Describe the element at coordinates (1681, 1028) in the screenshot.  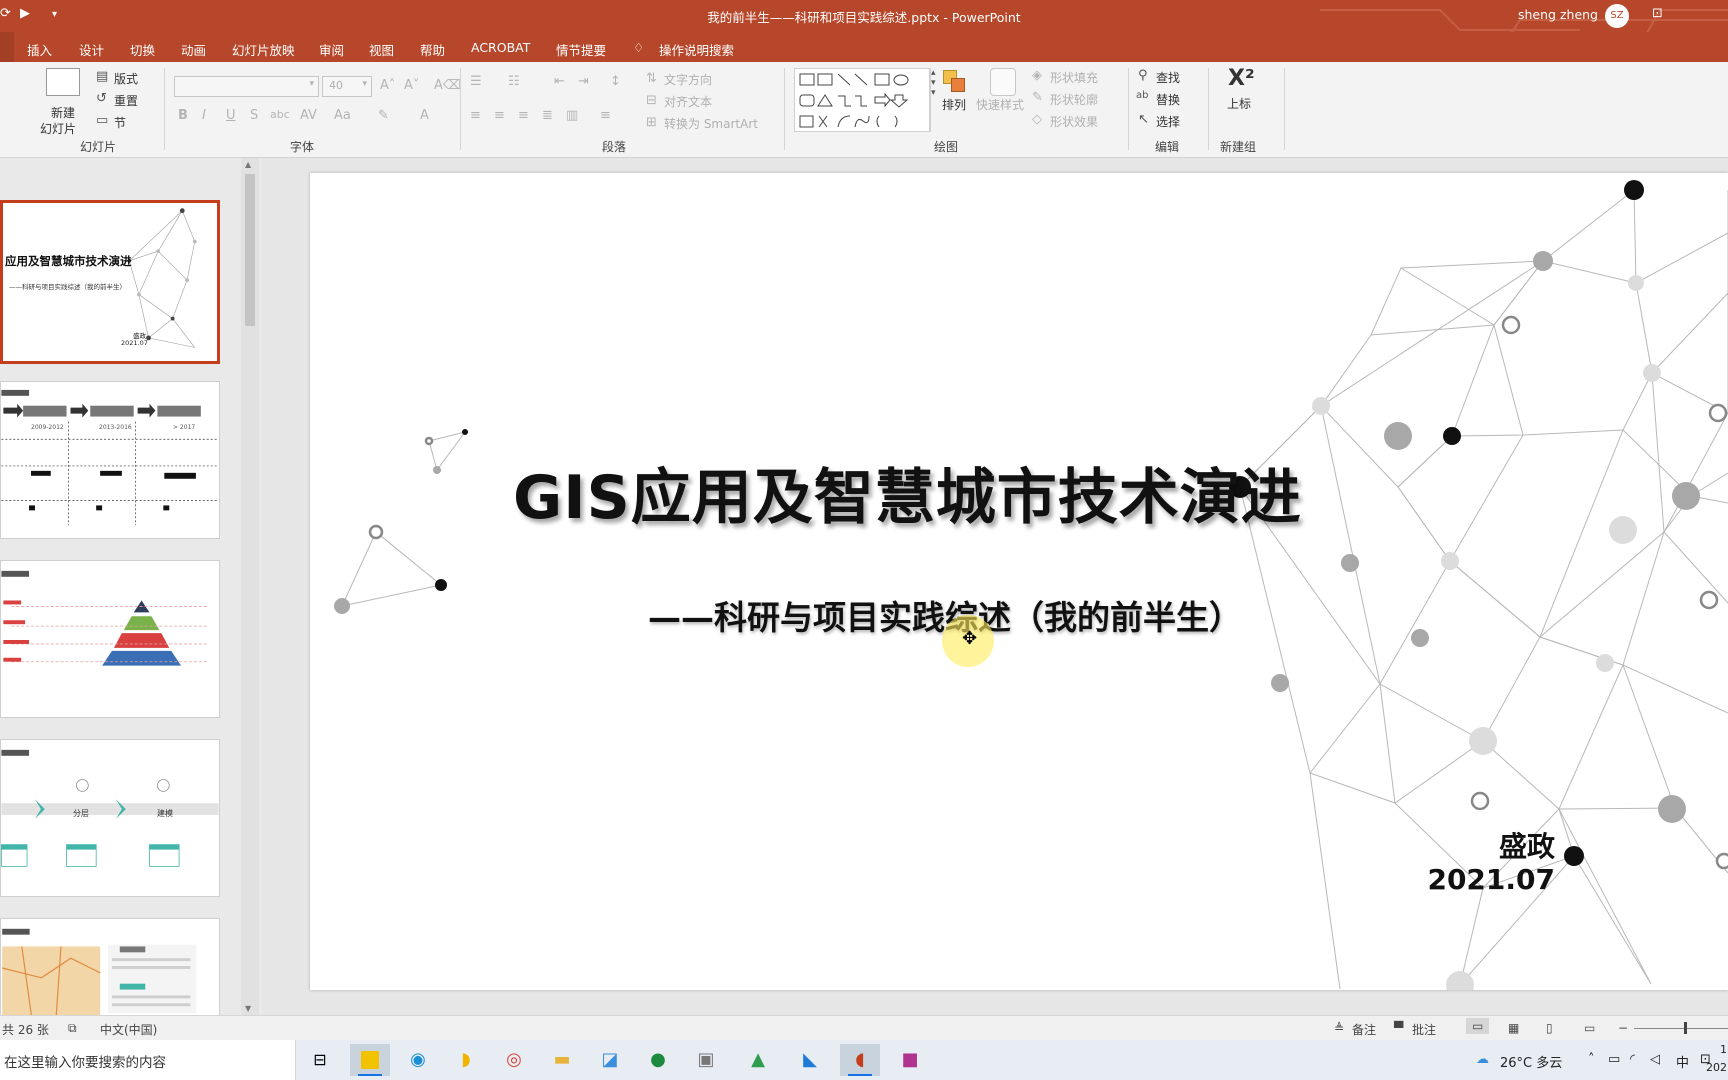
I see `zoom-slider` at that location.